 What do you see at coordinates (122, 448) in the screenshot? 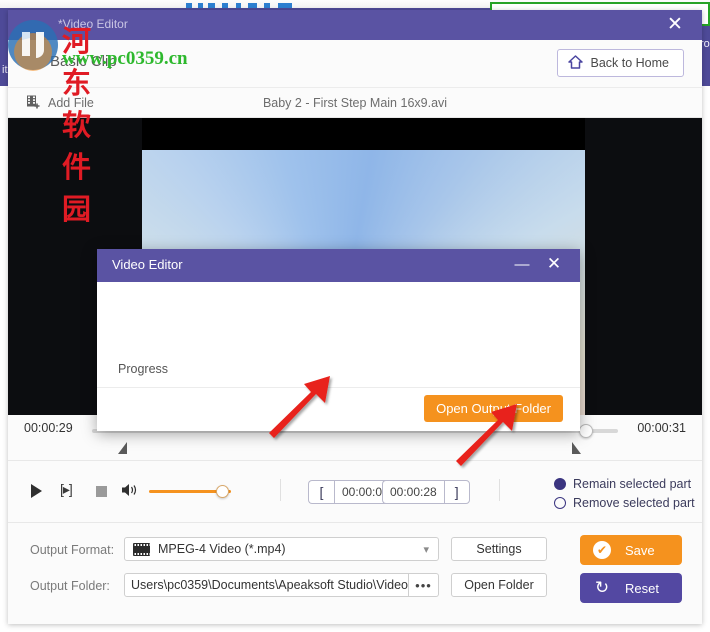
I see `trim-marker-left` at bounding box center [122, 448].